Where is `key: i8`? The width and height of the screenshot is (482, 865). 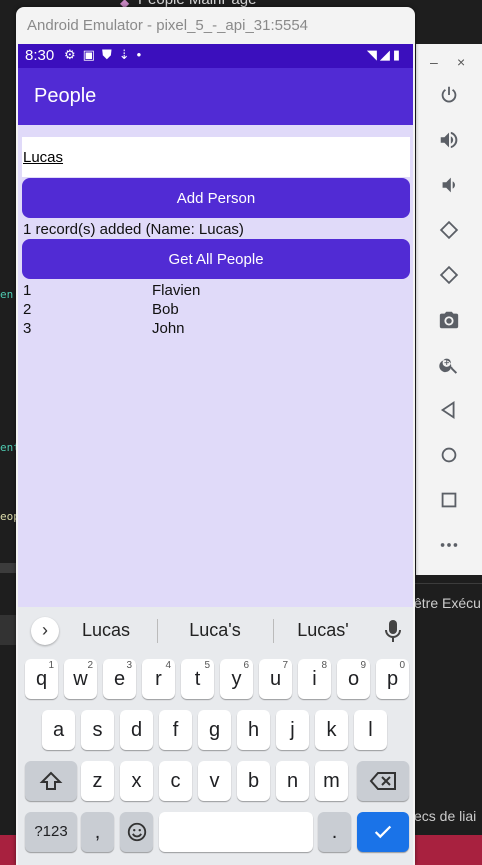
key: i8 is located at coordinates (314, 679).